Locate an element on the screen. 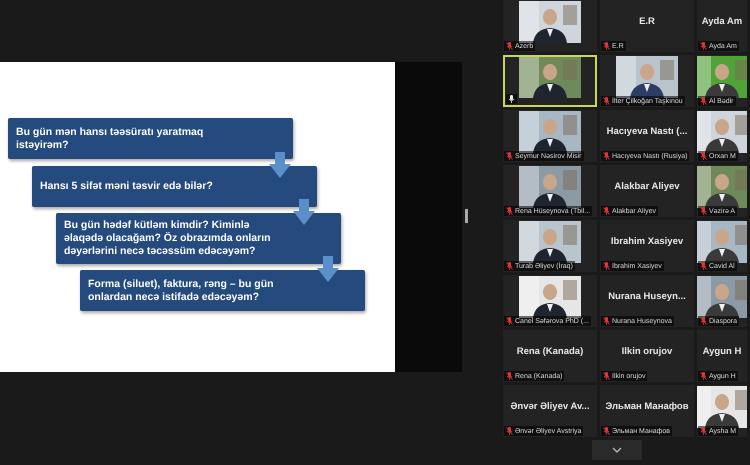  participant-tile is located at coordinates (550, 81).